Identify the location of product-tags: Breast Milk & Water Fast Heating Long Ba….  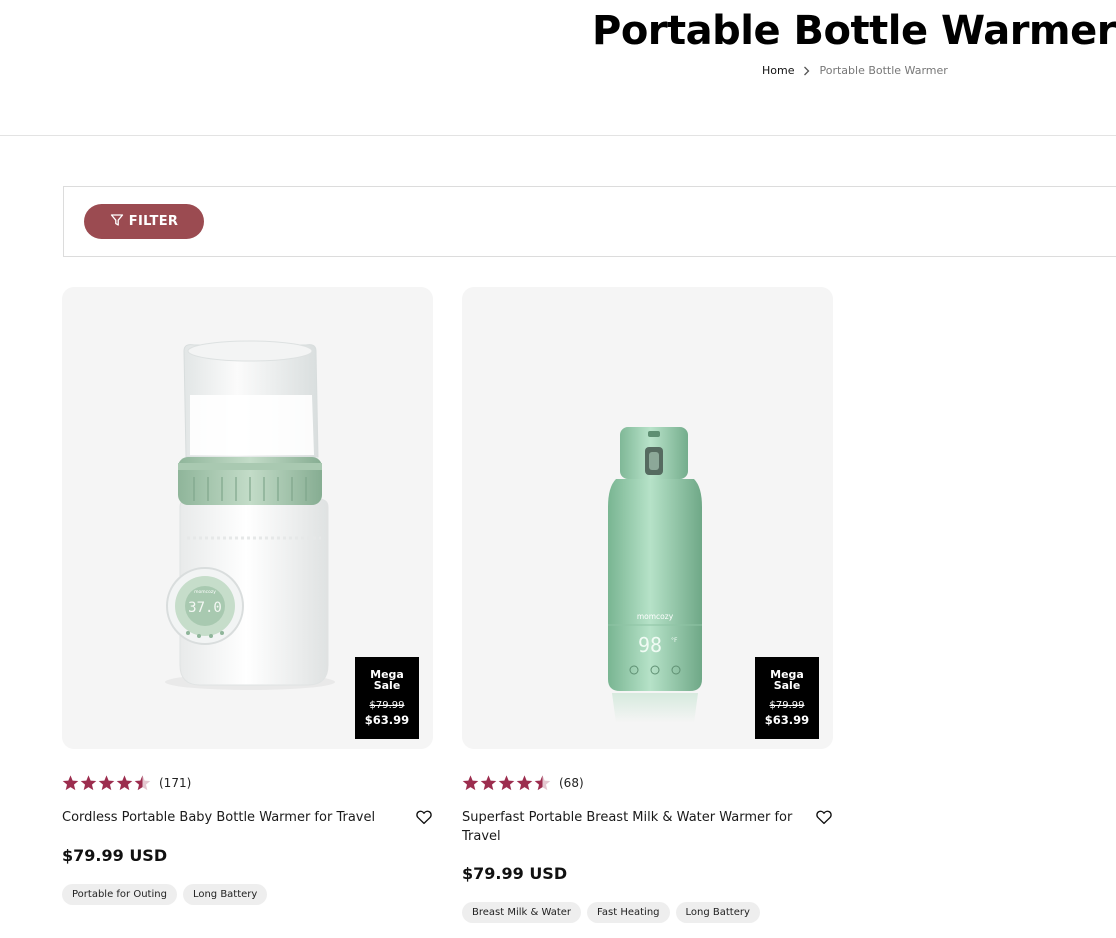
(611, 912).